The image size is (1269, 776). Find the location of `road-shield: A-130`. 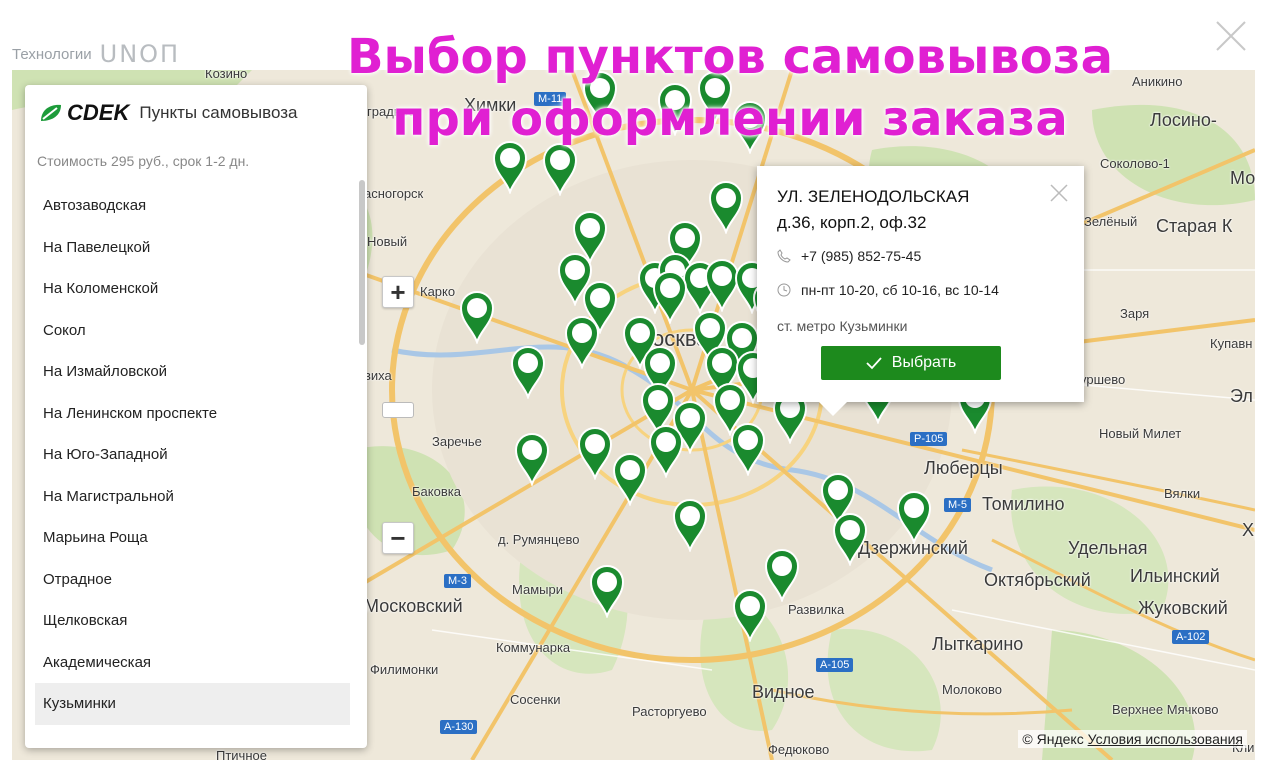

road-shield: A-130 is located at coordinates (459, 727).